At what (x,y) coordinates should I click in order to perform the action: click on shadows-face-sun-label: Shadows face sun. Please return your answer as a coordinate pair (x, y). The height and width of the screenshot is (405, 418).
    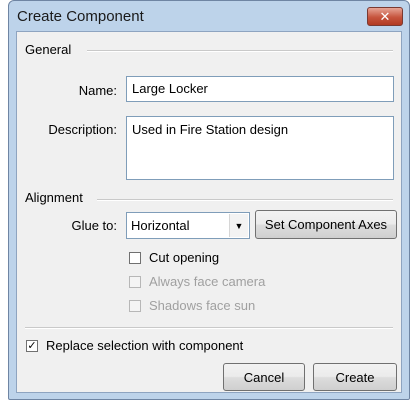
    Looking at the image, I should click on (202, 305).